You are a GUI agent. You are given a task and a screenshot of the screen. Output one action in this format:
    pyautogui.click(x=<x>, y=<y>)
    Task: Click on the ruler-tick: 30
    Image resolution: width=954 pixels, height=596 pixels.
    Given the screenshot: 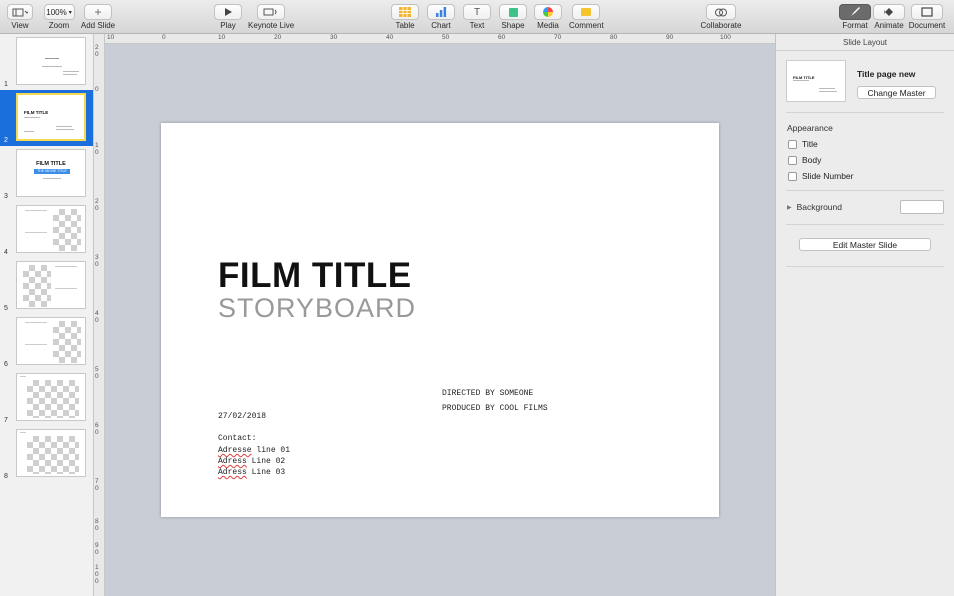 What is the action you would take?
    pyautogui.click(x=334, y=37)
    